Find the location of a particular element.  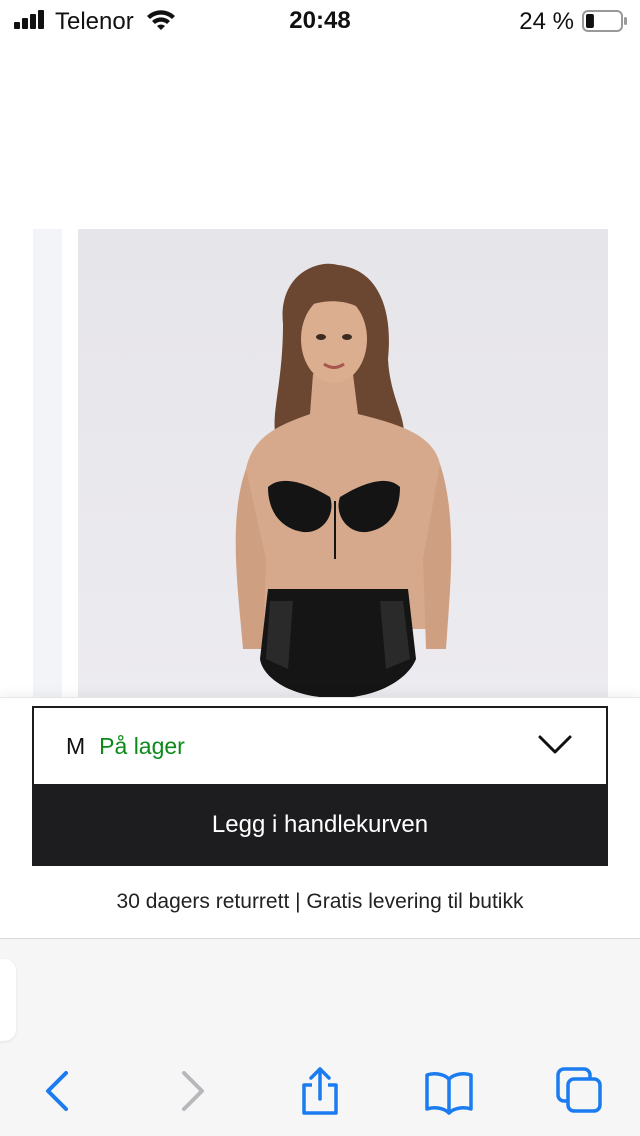

share-icon is located at coordinates (320, 1091).